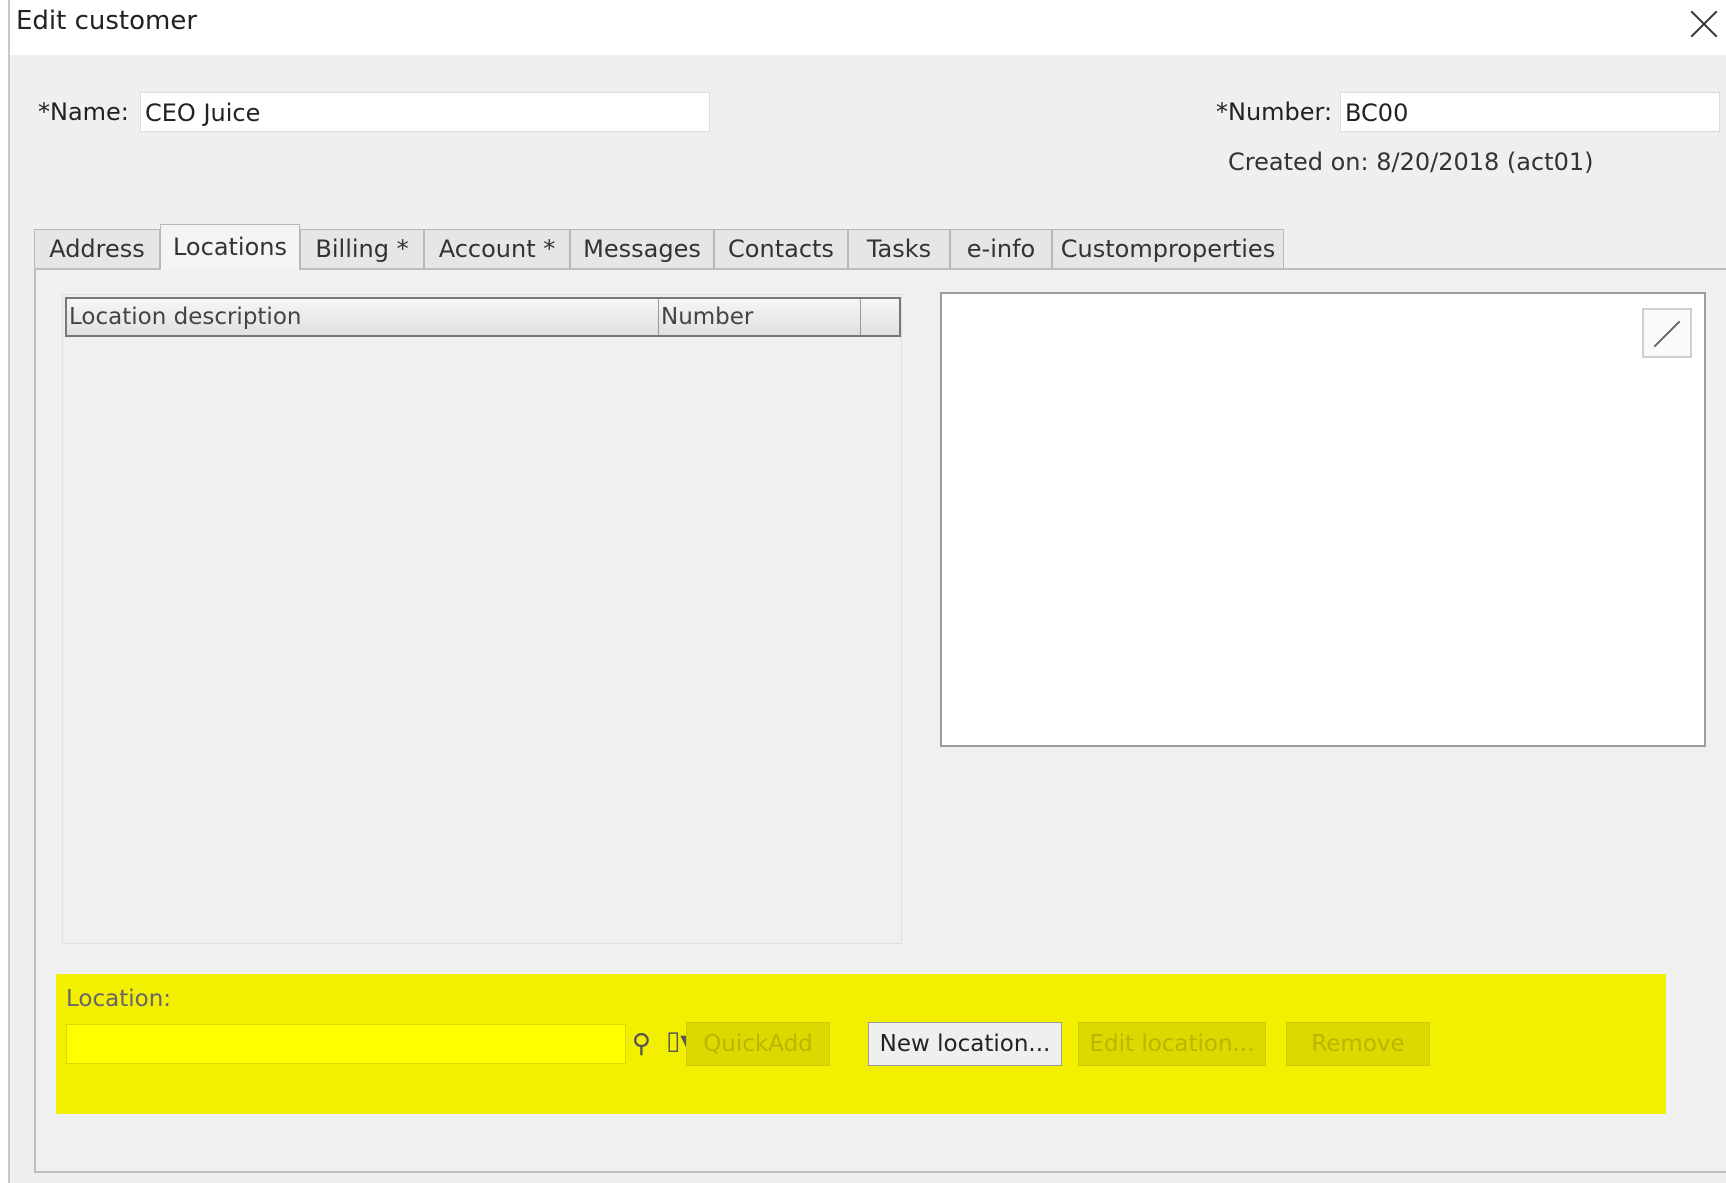  Describe the element at coordinates (868, 27) in the screenshot. I see `title-bar: Edit customer` at that location.